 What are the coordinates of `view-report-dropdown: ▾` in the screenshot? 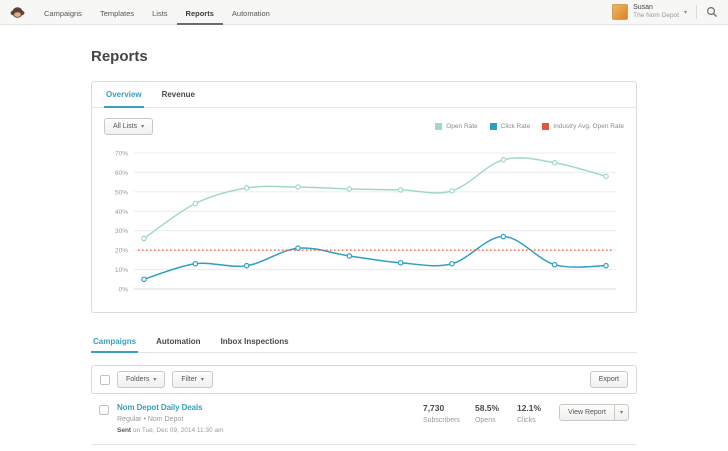 It's located at (621, 412).